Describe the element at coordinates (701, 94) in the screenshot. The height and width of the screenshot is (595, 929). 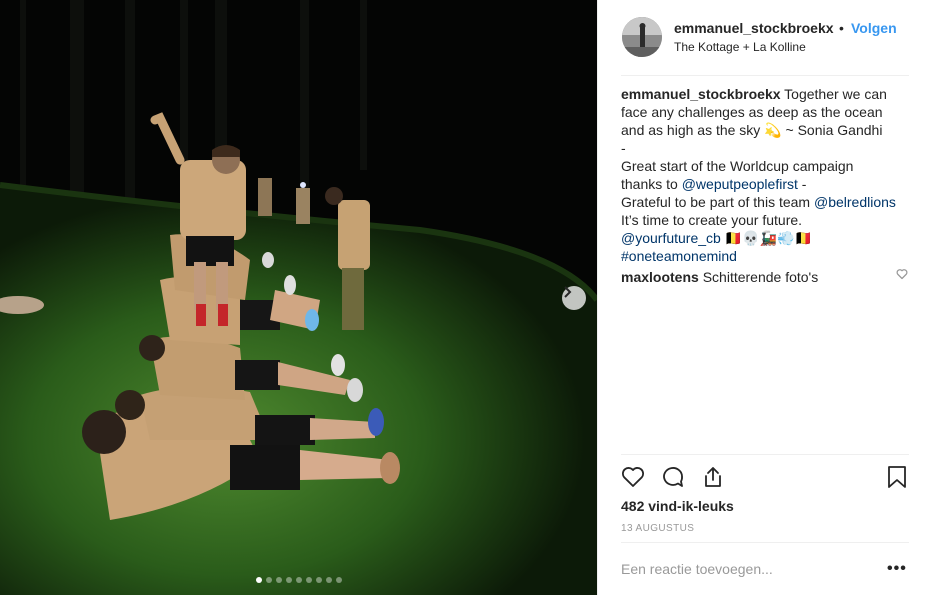
I see `caption-username: emmanuel_stockbroekx` at that location.